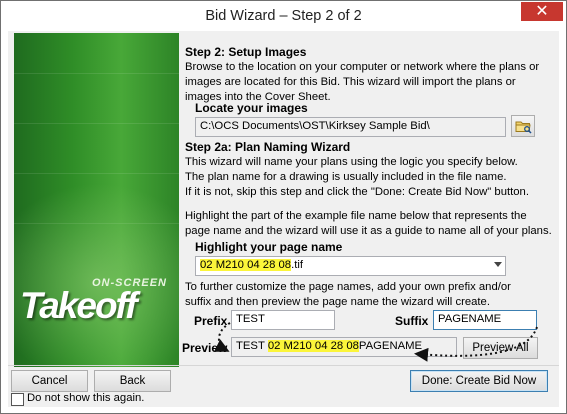 The width and height of the screenshot is (567, 414). Describe the element at coordinates (49, 381) in the screenshot. I see `cancel-button: Cancel` at that location.